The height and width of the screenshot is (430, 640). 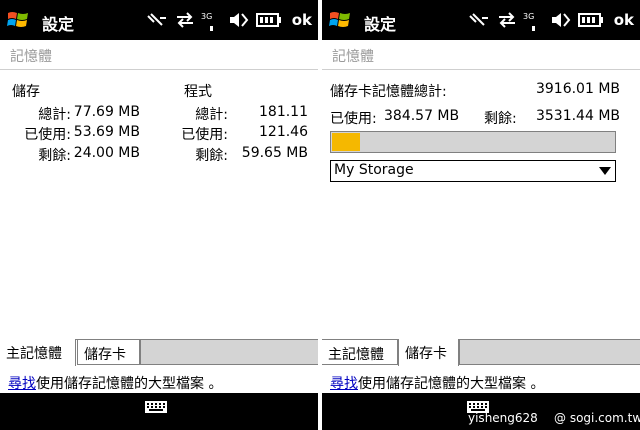 I want to click on keyboard-icon, so click(x=156, y=407).